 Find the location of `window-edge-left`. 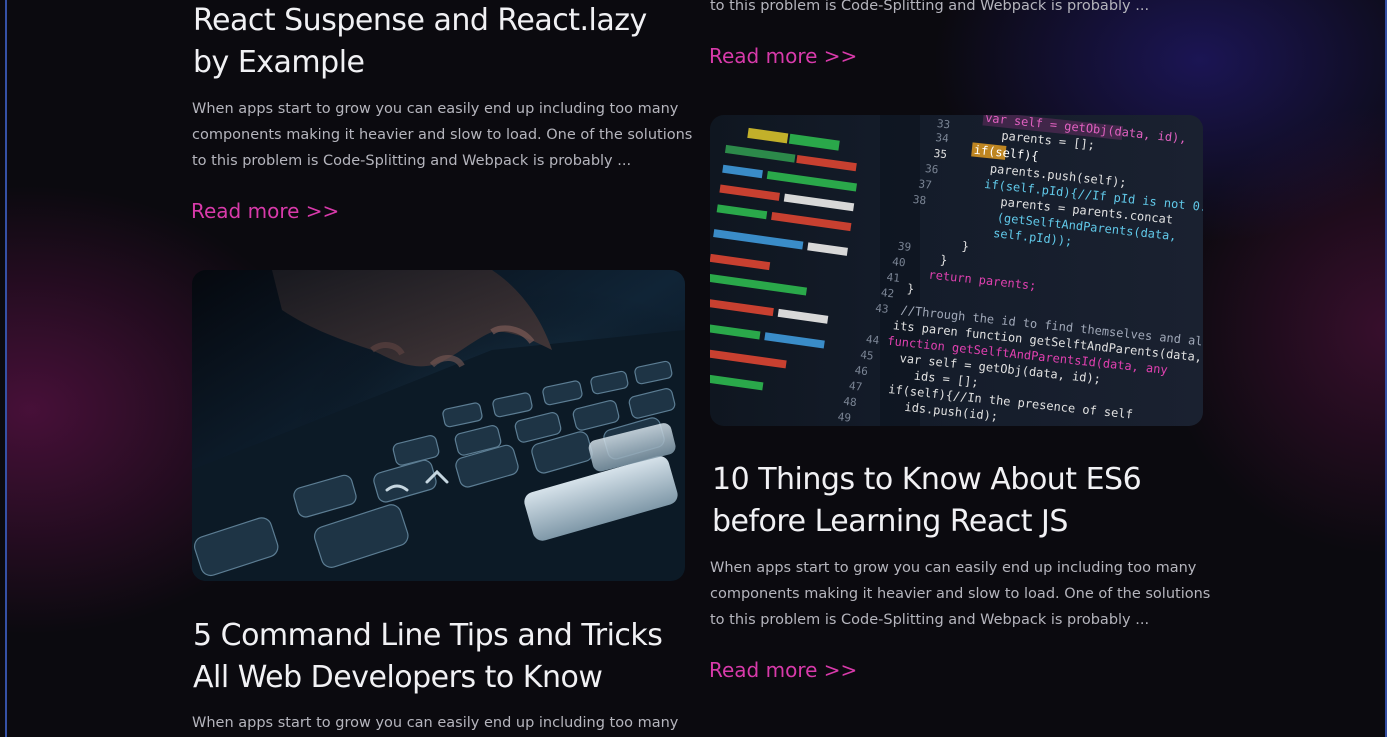

window-edge-left is located at coordinates (3, 368).